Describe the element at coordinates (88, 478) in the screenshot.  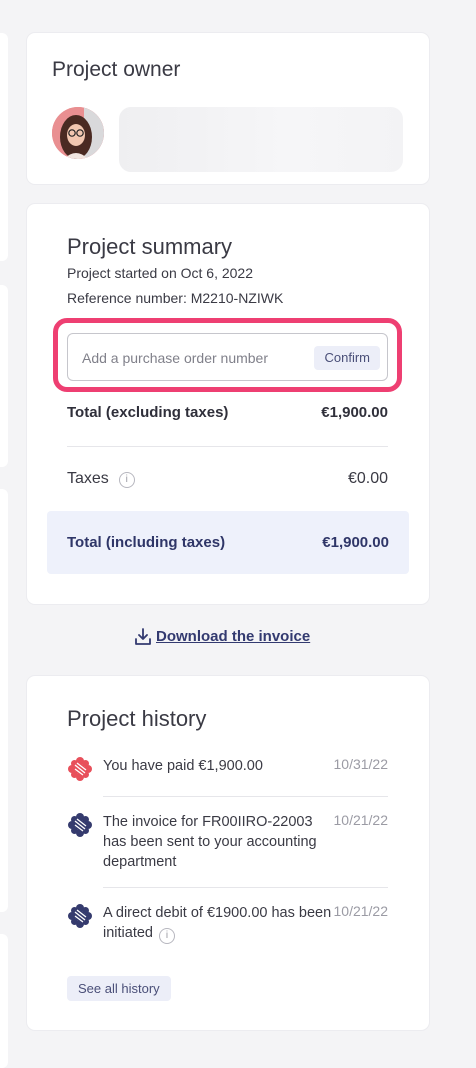
I see `taxes-label: Taxes` at that location.